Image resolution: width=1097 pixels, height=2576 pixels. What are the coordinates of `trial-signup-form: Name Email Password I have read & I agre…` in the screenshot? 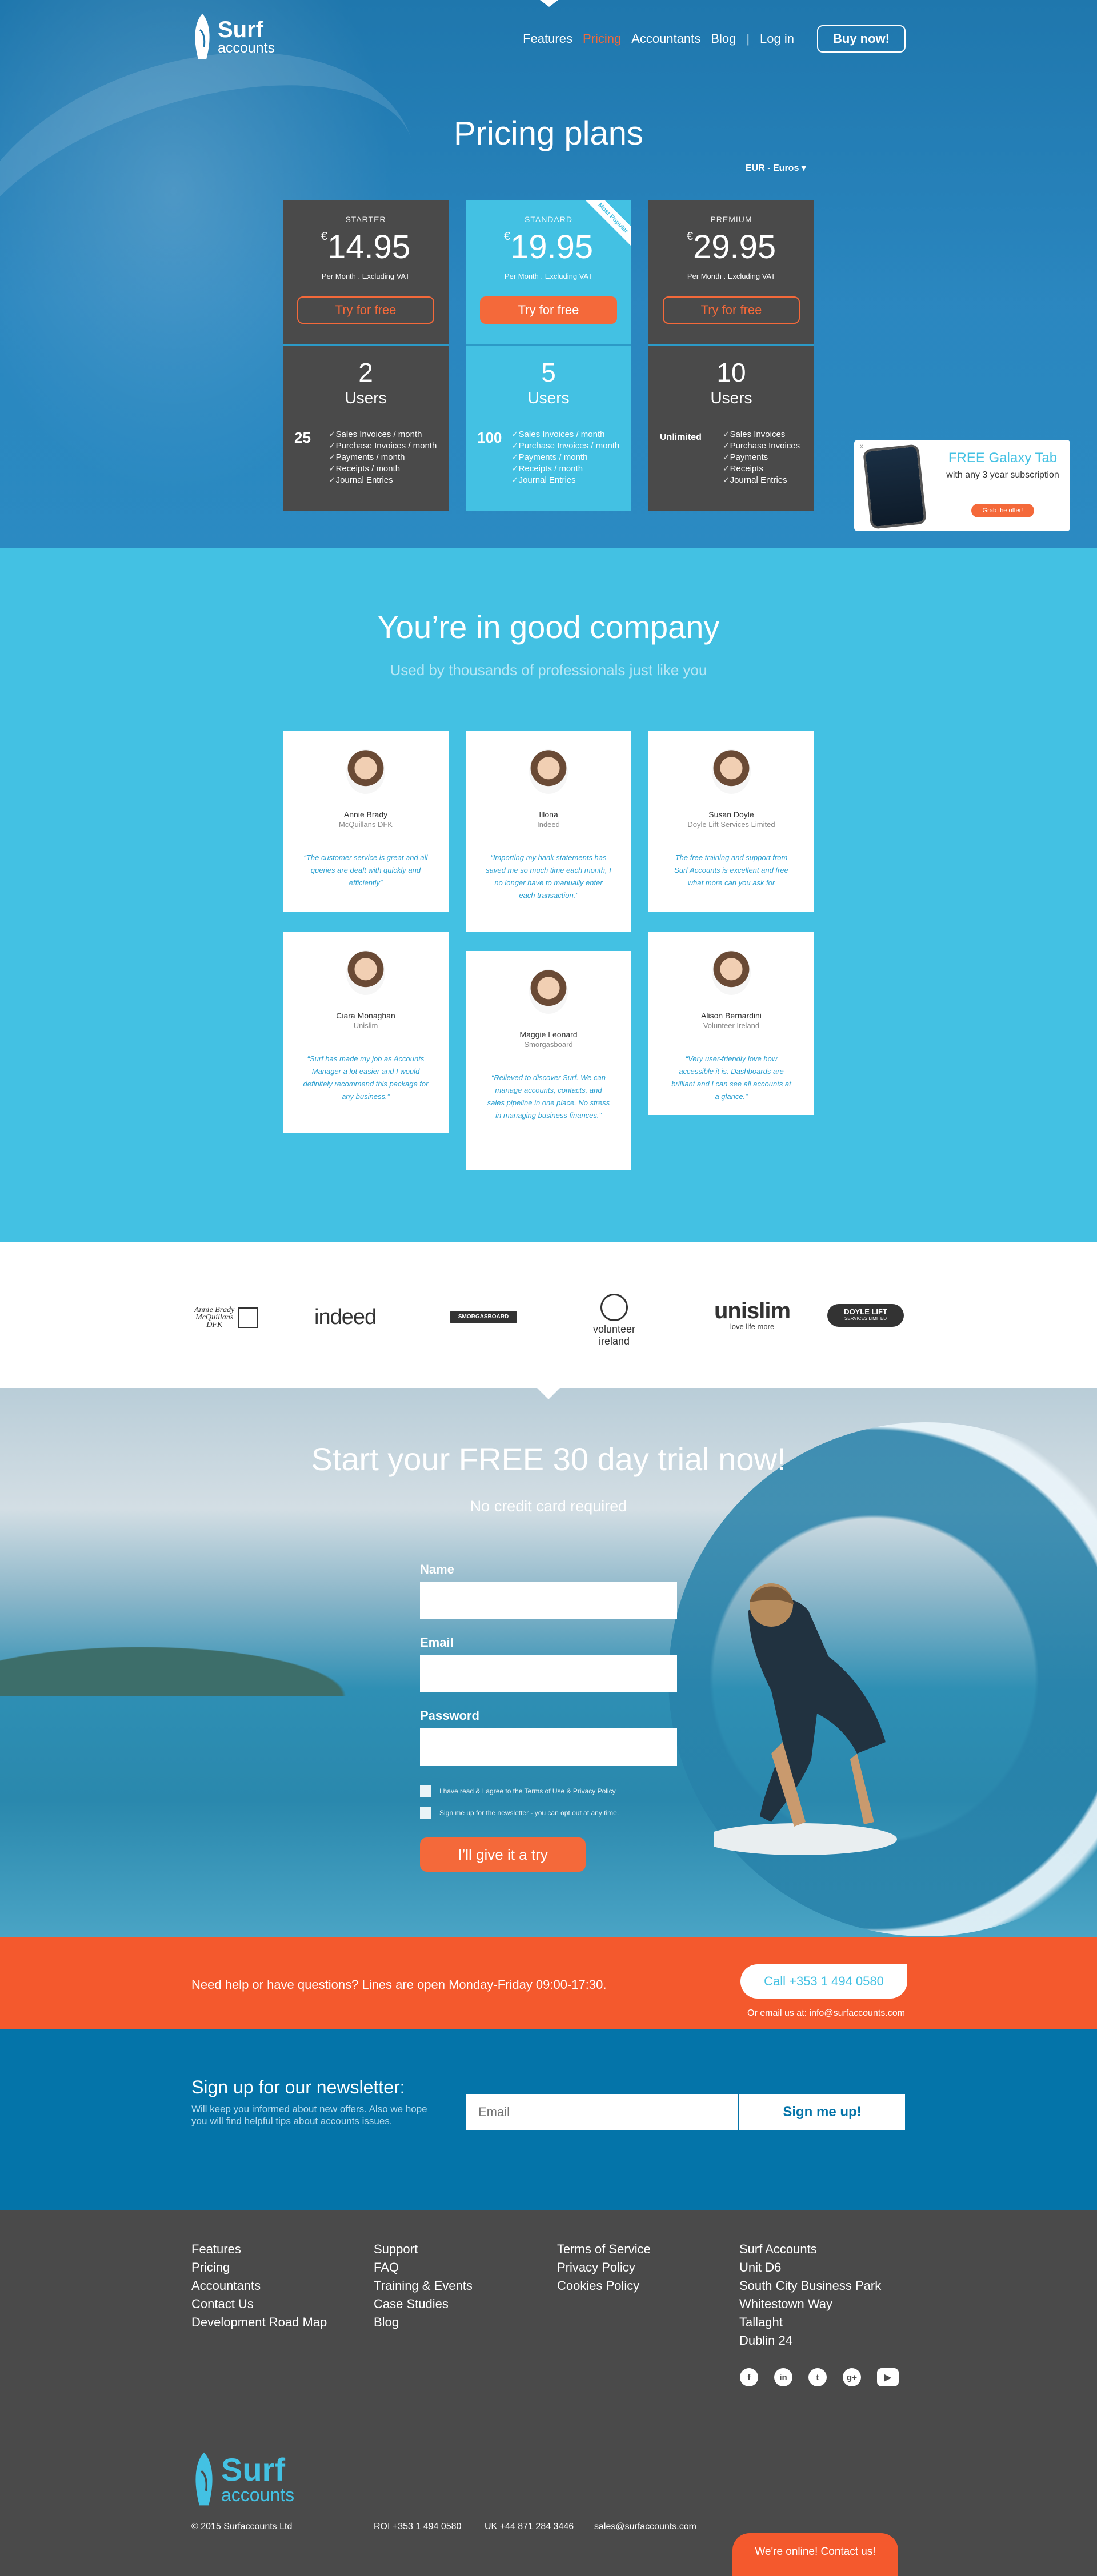 It's located at (548, 1717).